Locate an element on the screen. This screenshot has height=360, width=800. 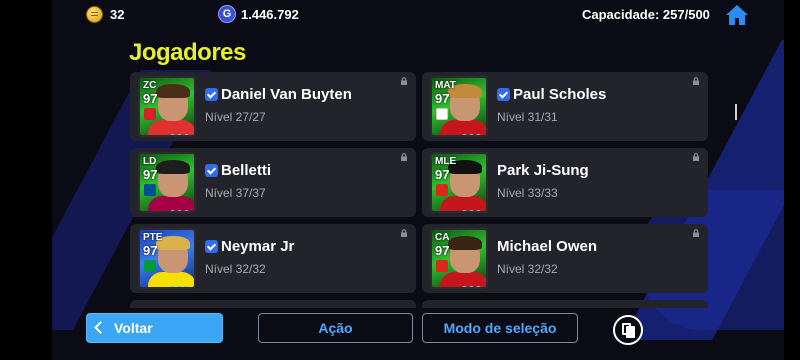
player-level: Nível 27/27 is located at coordinates (235, 117).